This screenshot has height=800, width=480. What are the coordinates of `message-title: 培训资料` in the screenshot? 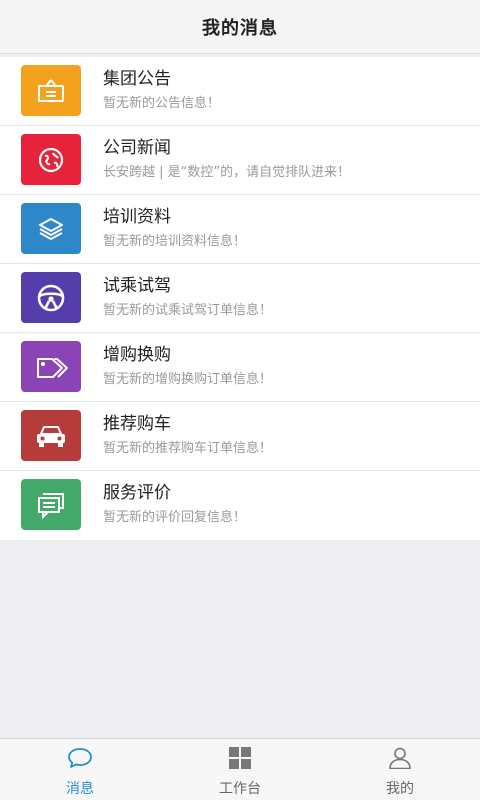 It's located at (137, 217).